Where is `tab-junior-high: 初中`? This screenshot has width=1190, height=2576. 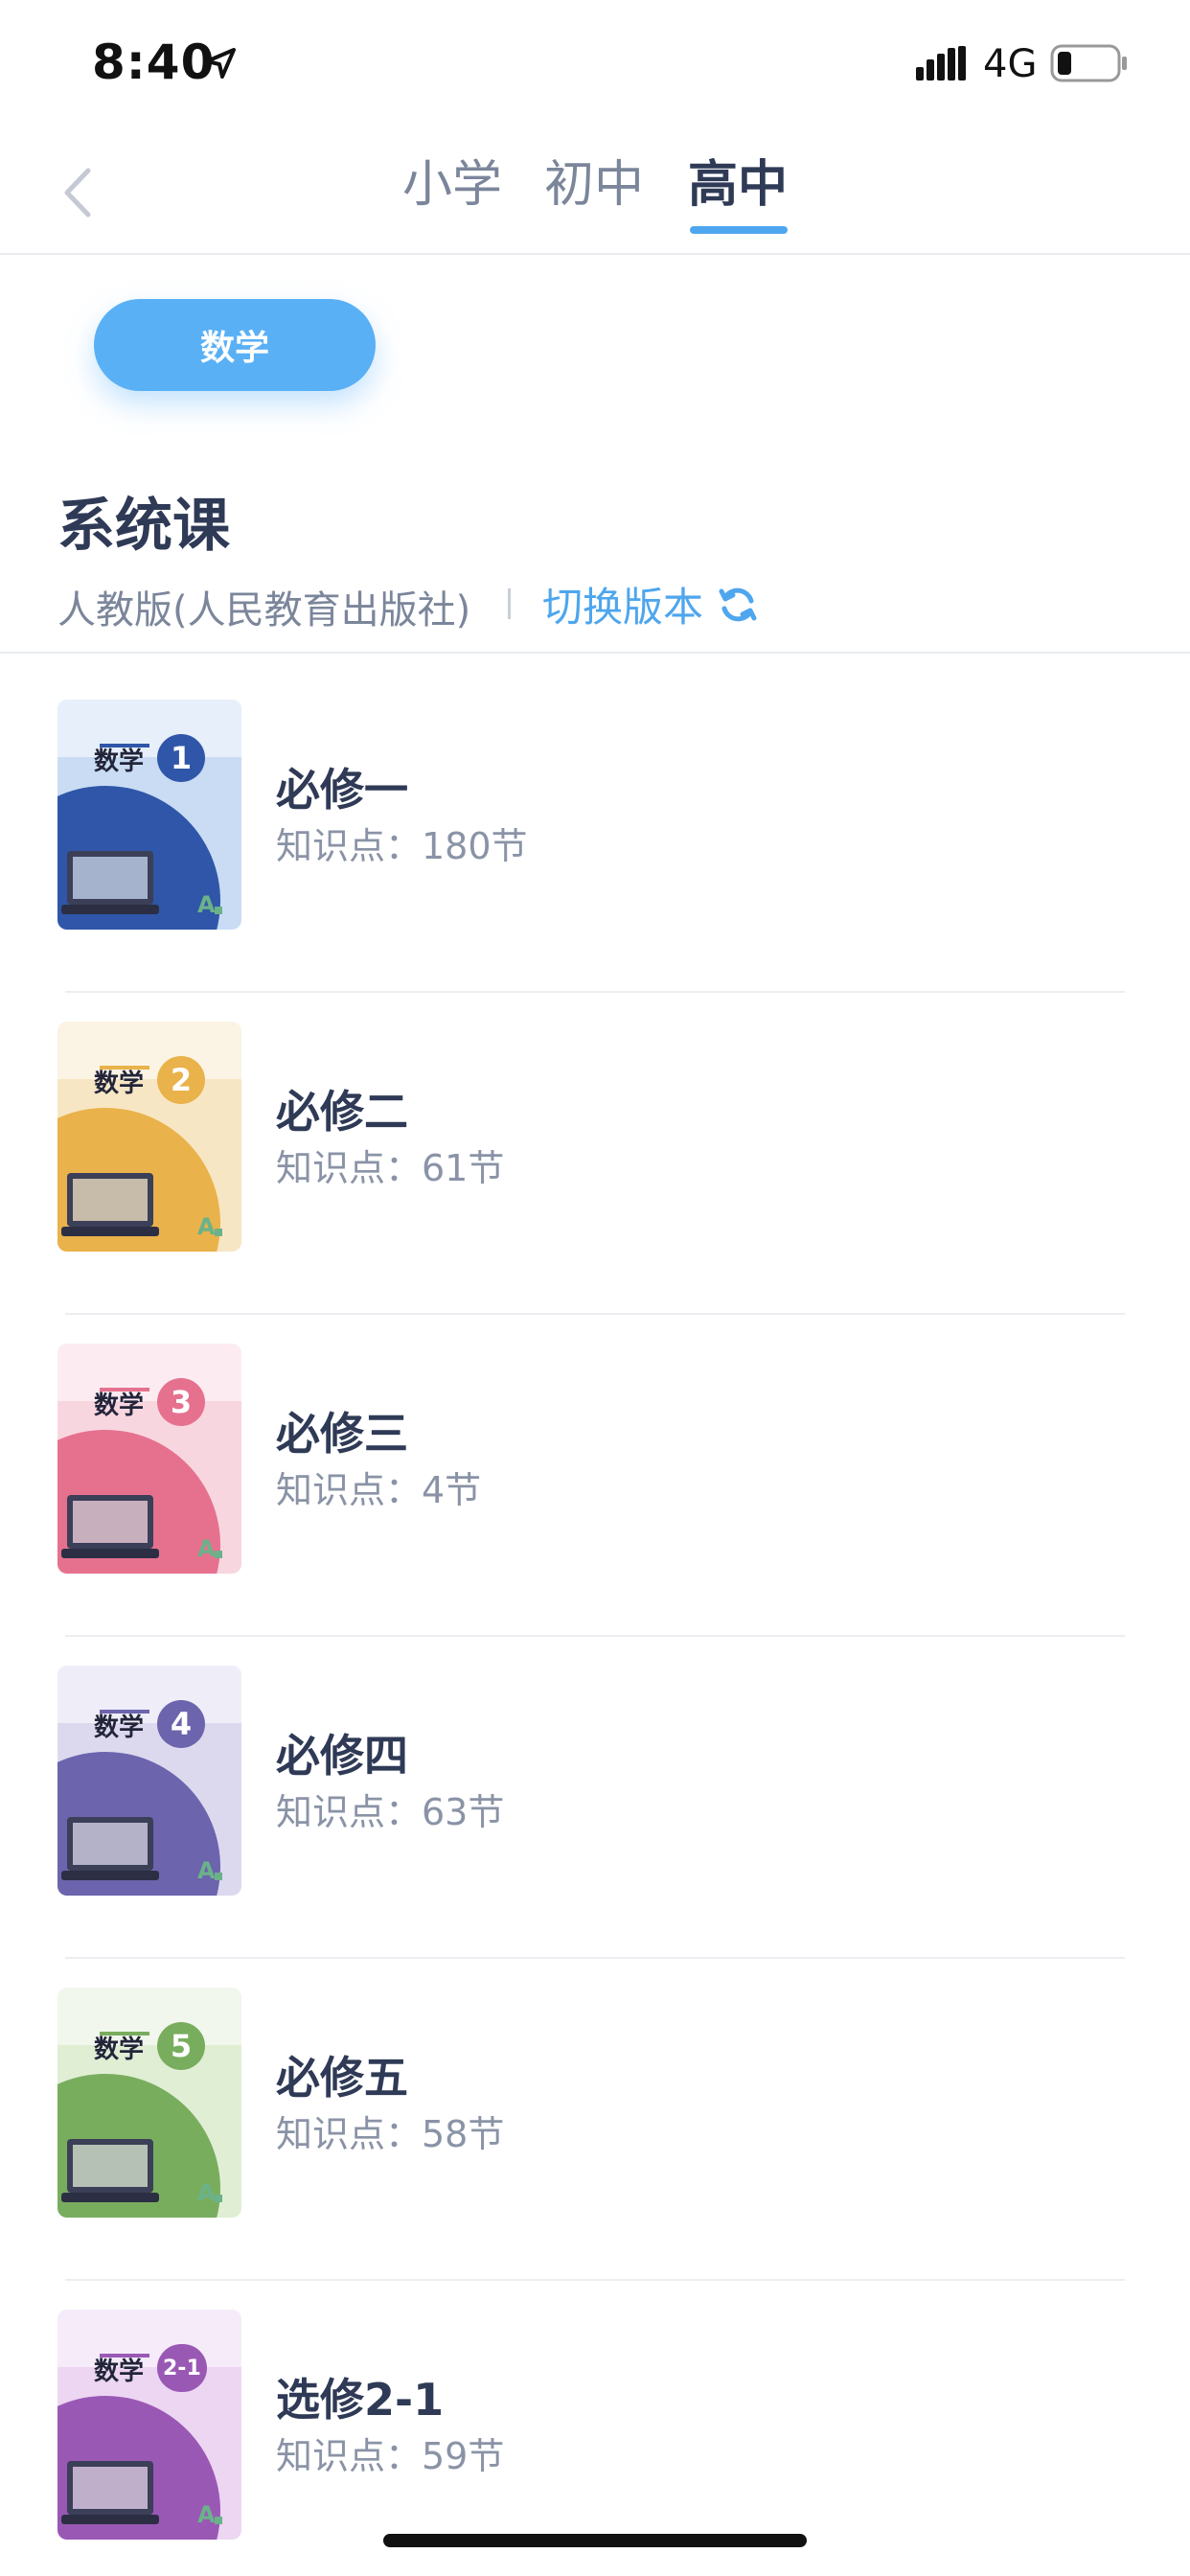
tab-junior-high: 初中 is located at coordinates (594, 180).